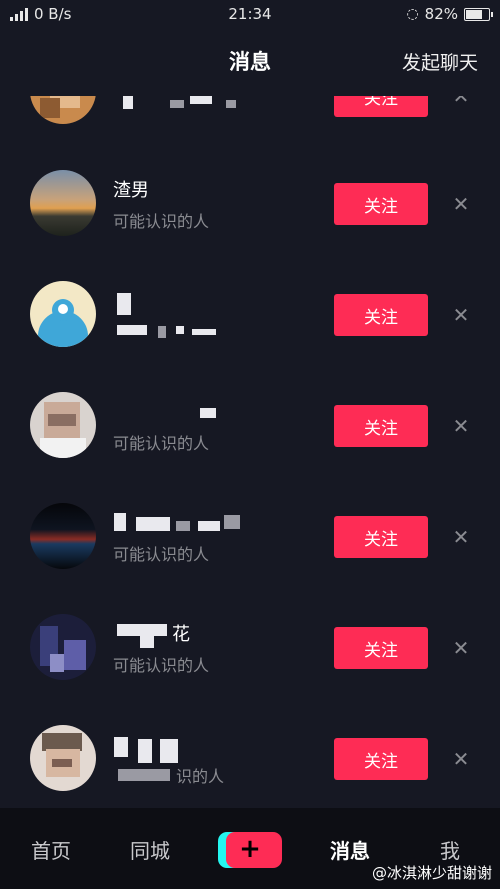 The width and height of the screenshot is (500, 889). Describe the element at coordinates (250, 757) in the screenshot. I see `list-item: 识的人 关注 ✕` at that location.